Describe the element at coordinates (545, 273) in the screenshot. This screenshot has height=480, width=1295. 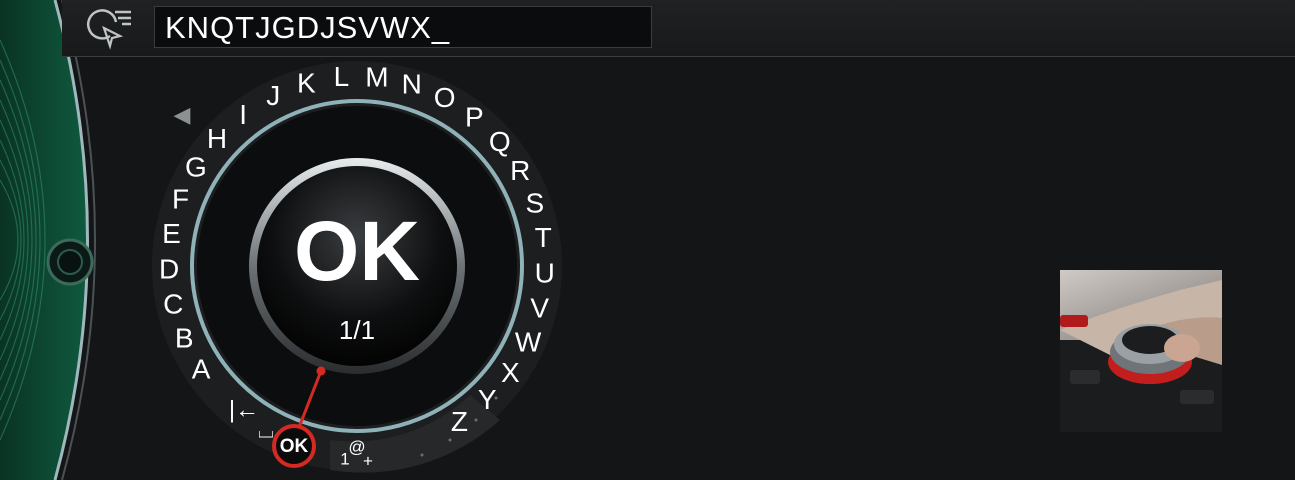
I see `letter-u: U` at that location.